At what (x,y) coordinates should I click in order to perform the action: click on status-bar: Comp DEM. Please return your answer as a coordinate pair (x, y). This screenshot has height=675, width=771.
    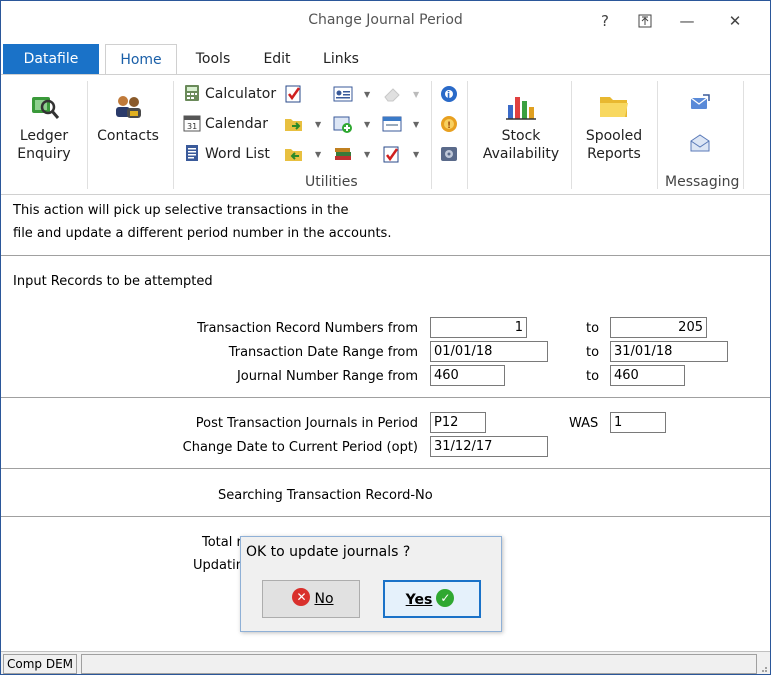
    Looking at the image, I should click on (385, 662).